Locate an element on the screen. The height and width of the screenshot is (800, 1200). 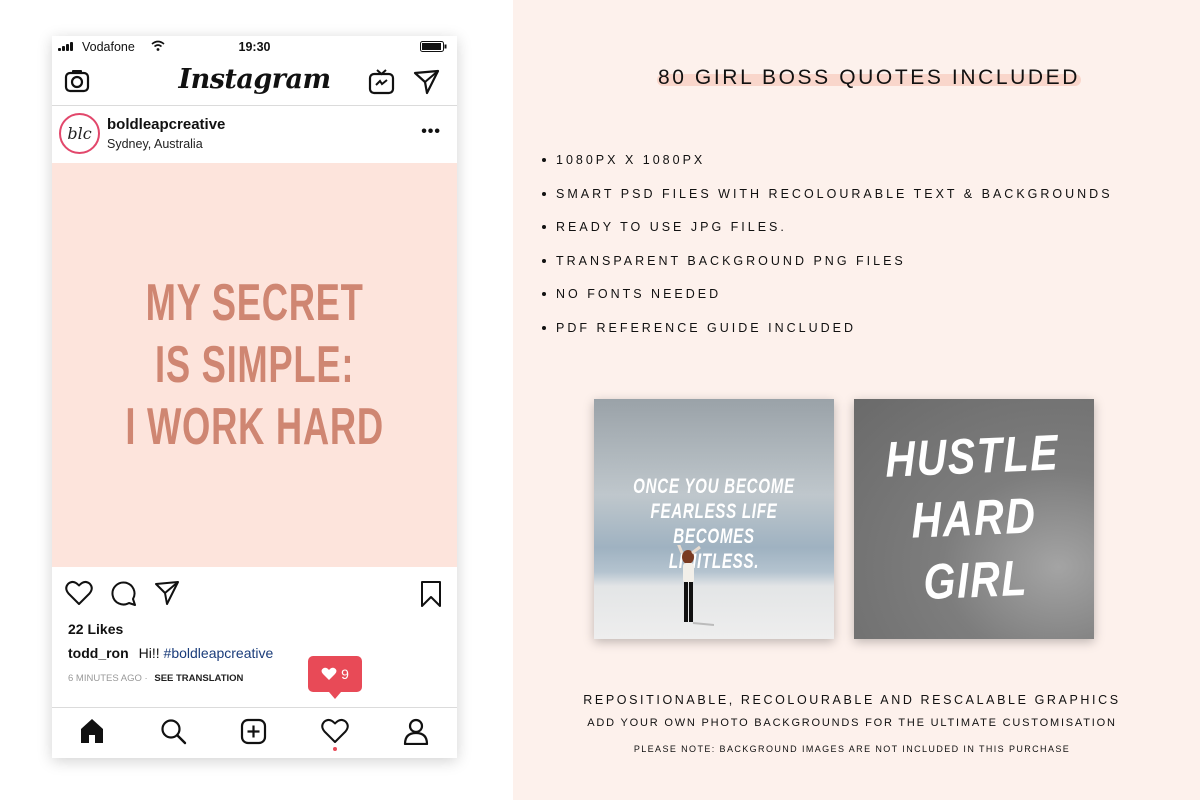
instagram-logo: Instagram is located at coordinates (254, 79).